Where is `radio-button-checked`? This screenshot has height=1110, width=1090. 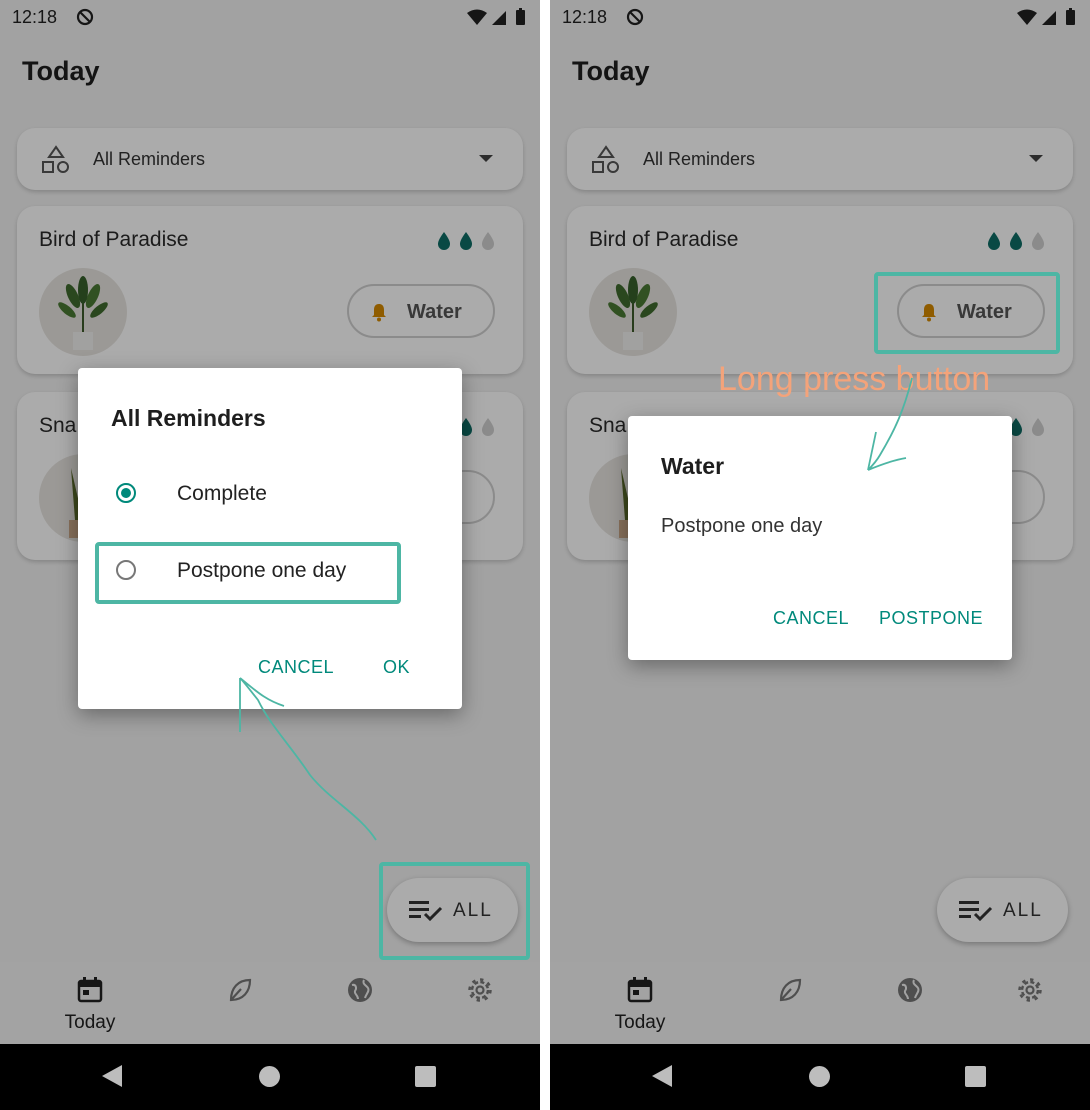 radio-button-checked is located at coordinates (126, 493).